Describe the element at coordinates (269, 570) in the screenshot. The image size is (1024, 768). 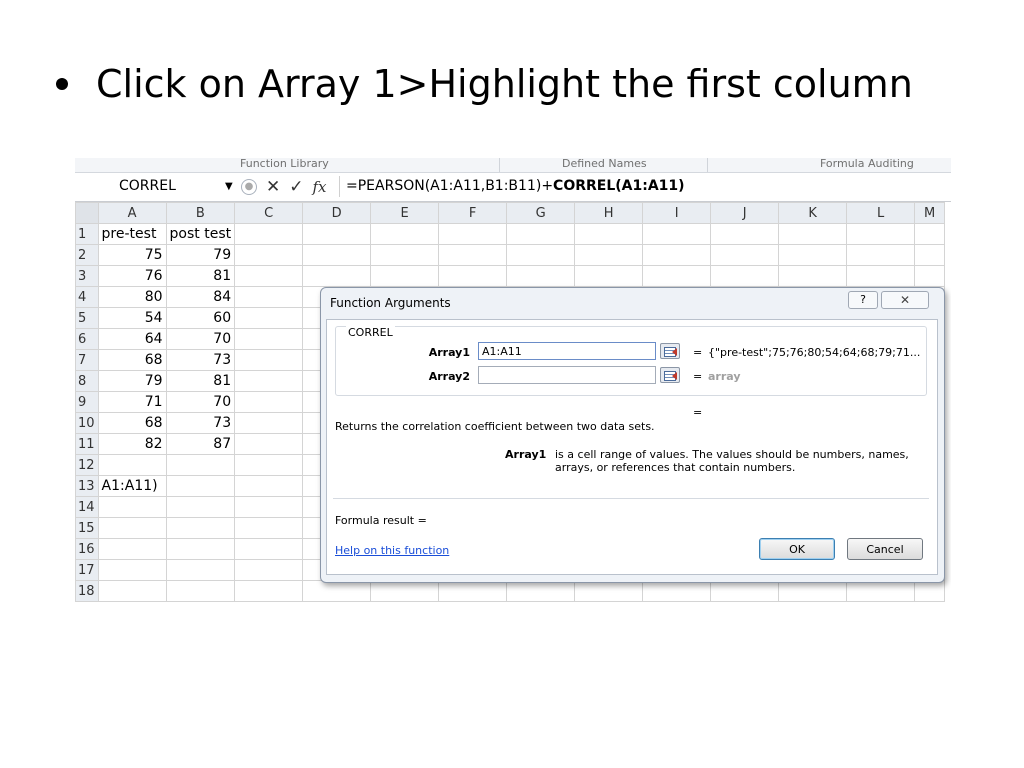
I see `cell-c17` at that location.